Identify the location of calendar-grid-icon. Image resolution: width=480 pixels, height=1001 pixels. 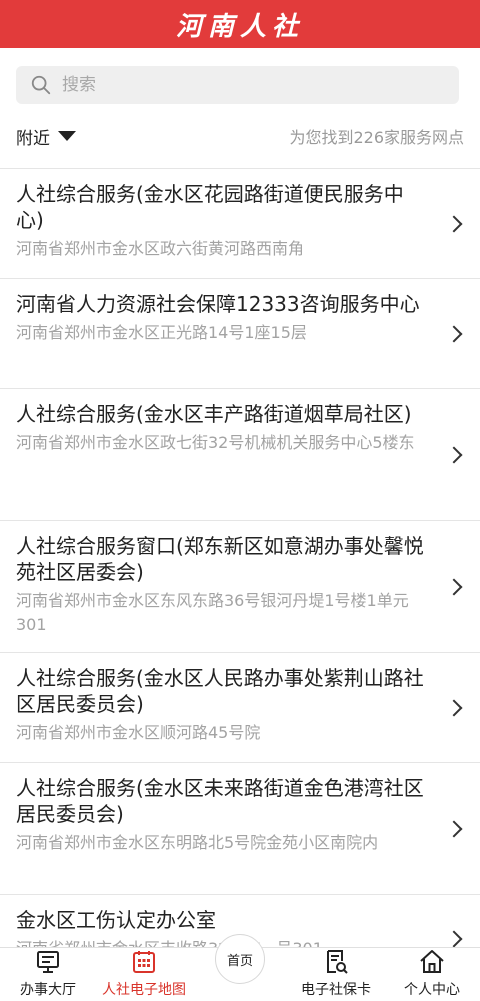
(144, 962).